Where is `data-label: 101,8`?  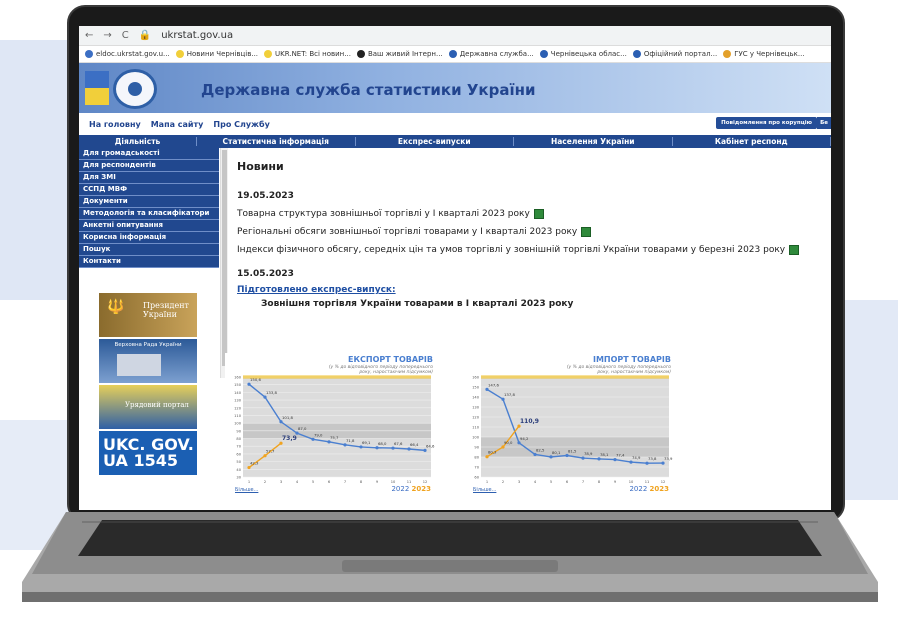
data-label: 101,8 is located at coordinates (287, 417).